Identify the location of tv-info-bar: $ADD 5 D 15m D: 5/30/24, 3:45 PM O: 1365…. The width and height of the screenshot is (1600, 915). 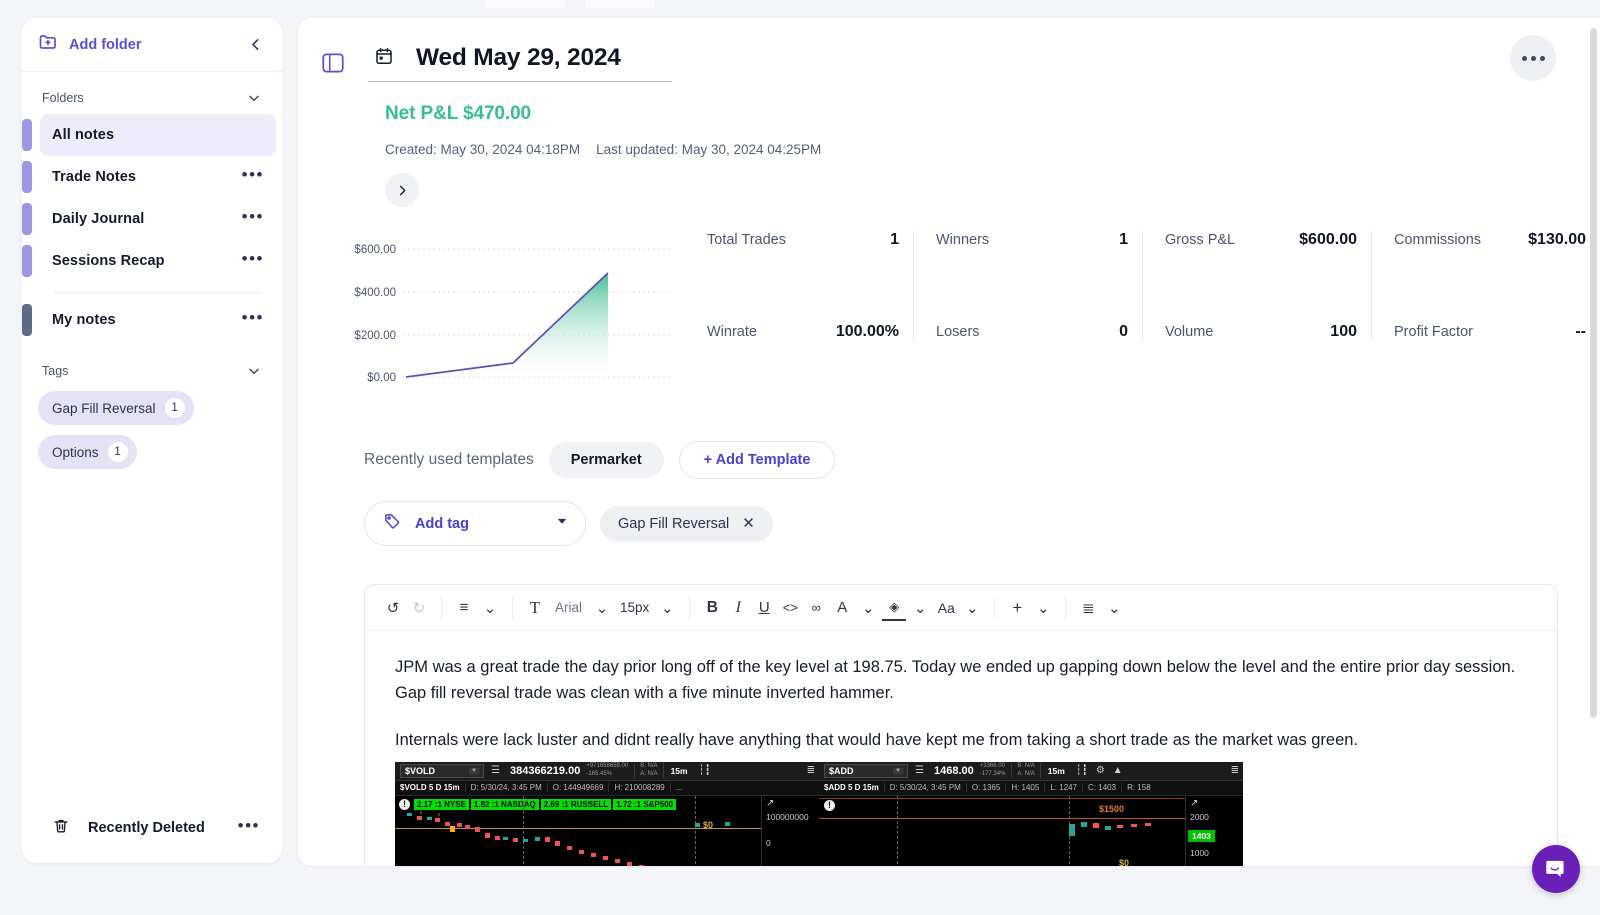
(1031, 788).